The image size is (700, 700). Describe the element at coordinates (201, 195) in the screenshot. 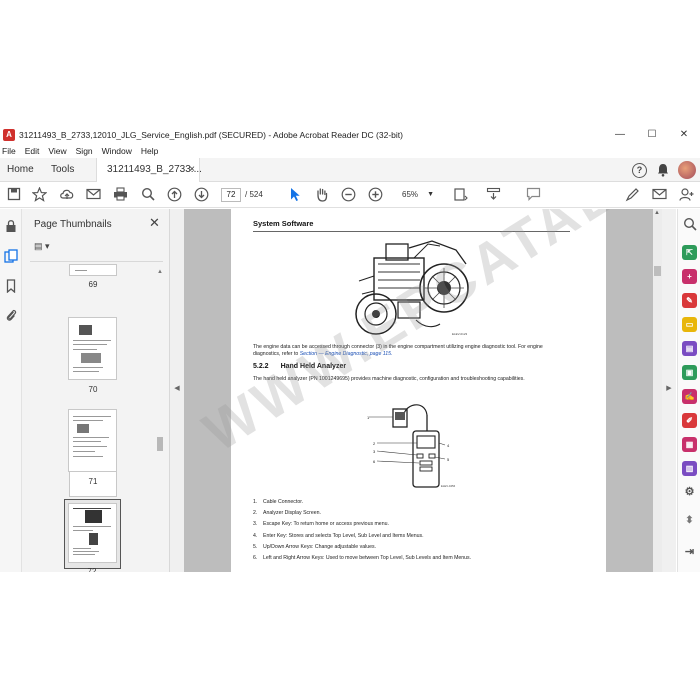

I see `page-down-icon` at that location.